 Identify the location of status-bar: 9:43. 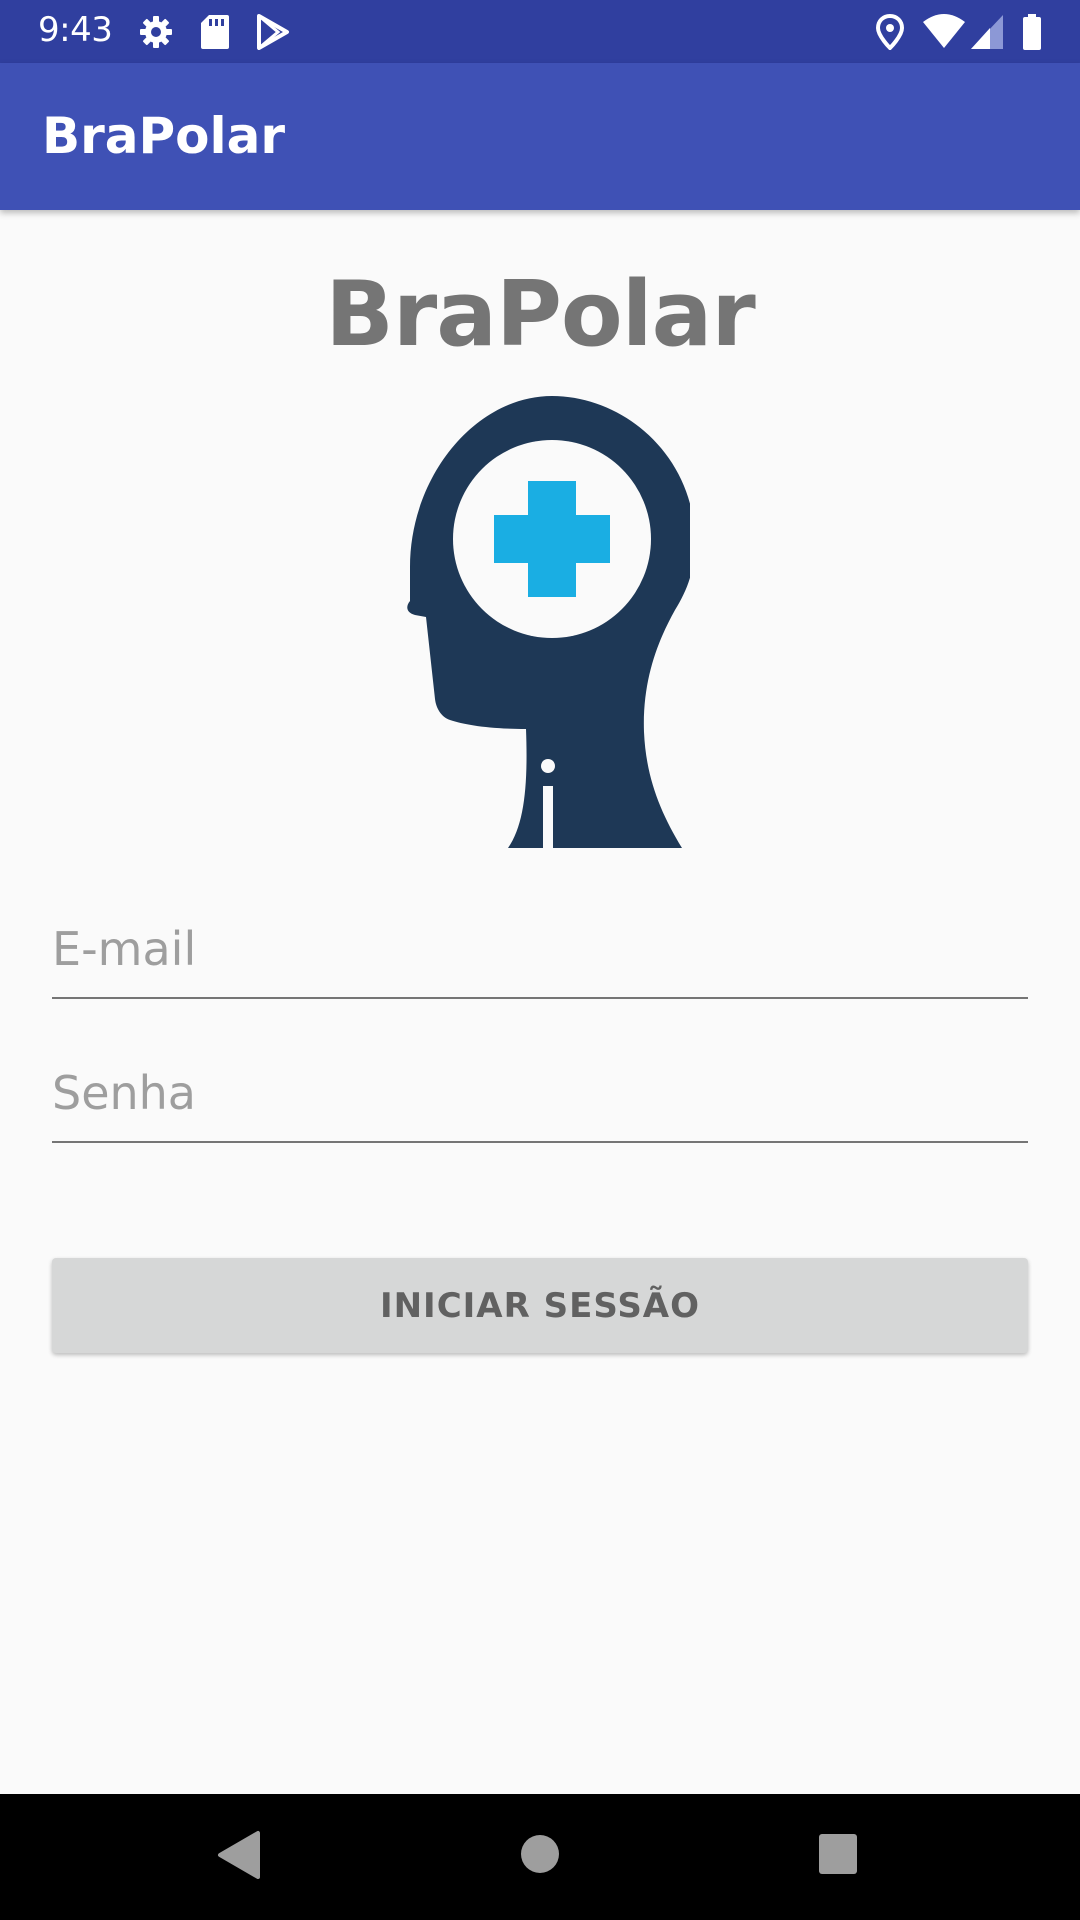
(540, 31).